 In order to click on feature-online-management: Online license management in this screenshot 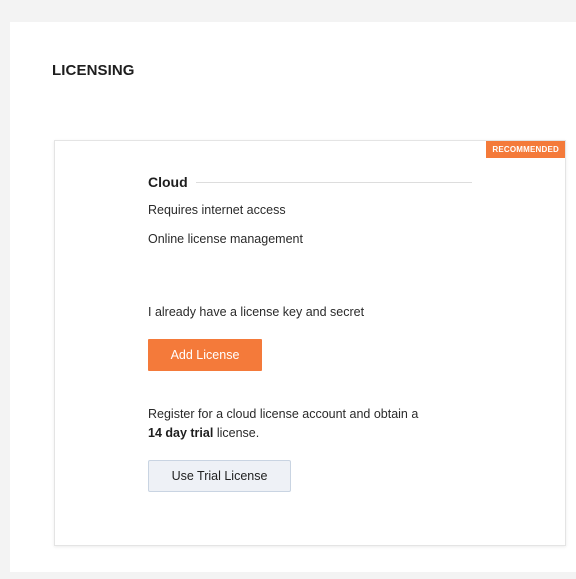, I will do `click(225, 239)`.